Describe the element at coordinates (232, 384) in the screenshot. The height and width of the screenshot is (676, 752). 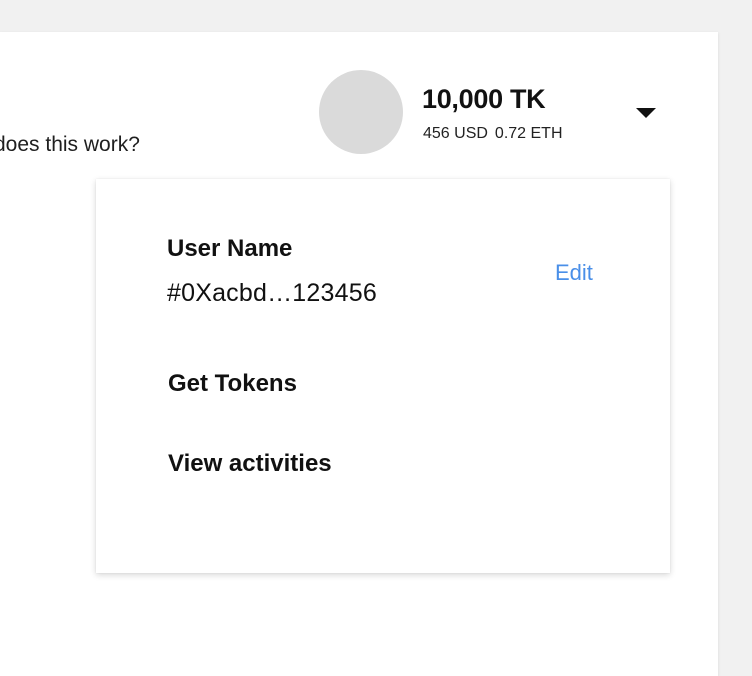
I see `menu-item-get-tokens: Get Tokens` at that location.